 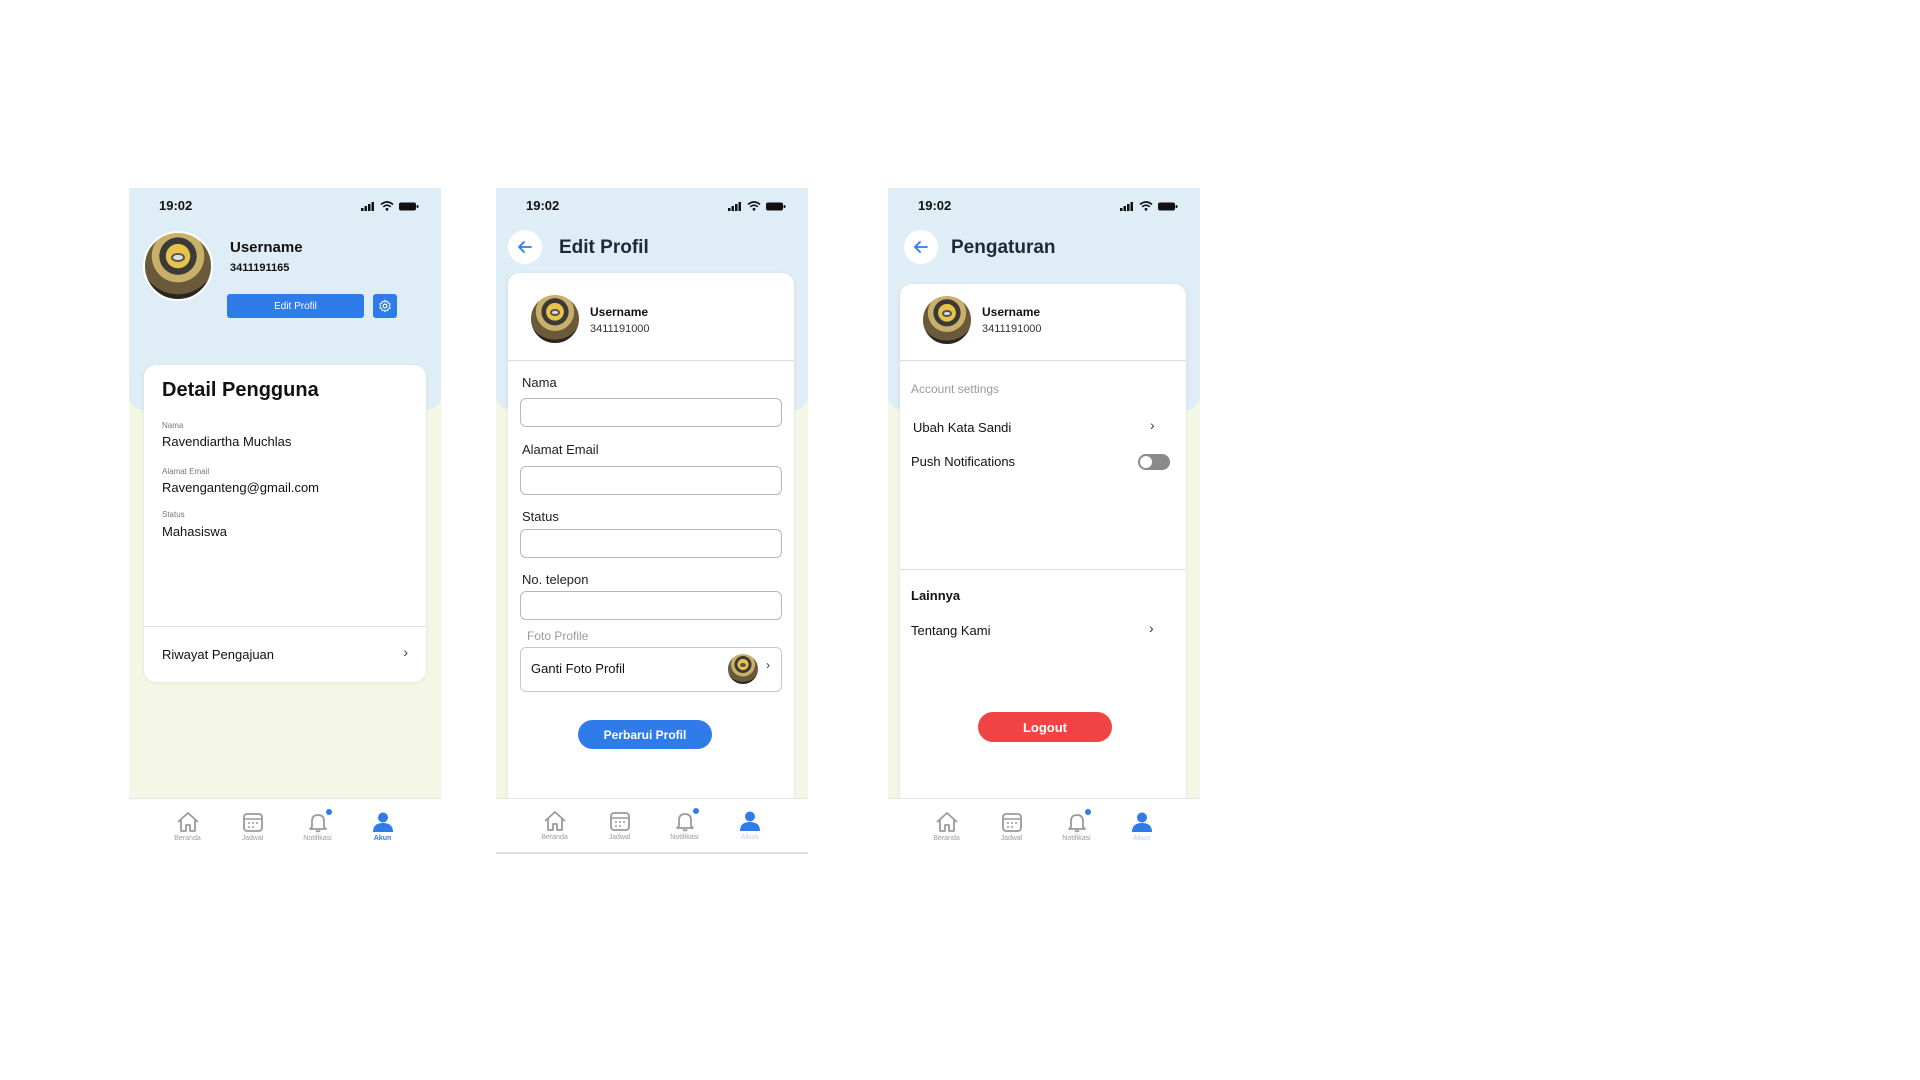 What do you see at coordinates (1012, 329) in the screenshot?
I see `settings-user-id: 3411191000` at bounding box center [1012, 329].